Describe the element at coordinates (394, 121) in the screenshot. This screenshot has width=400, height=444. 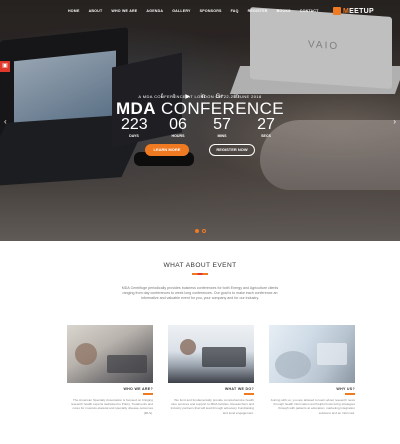
I see `slider-next-icon: ›` at that location.